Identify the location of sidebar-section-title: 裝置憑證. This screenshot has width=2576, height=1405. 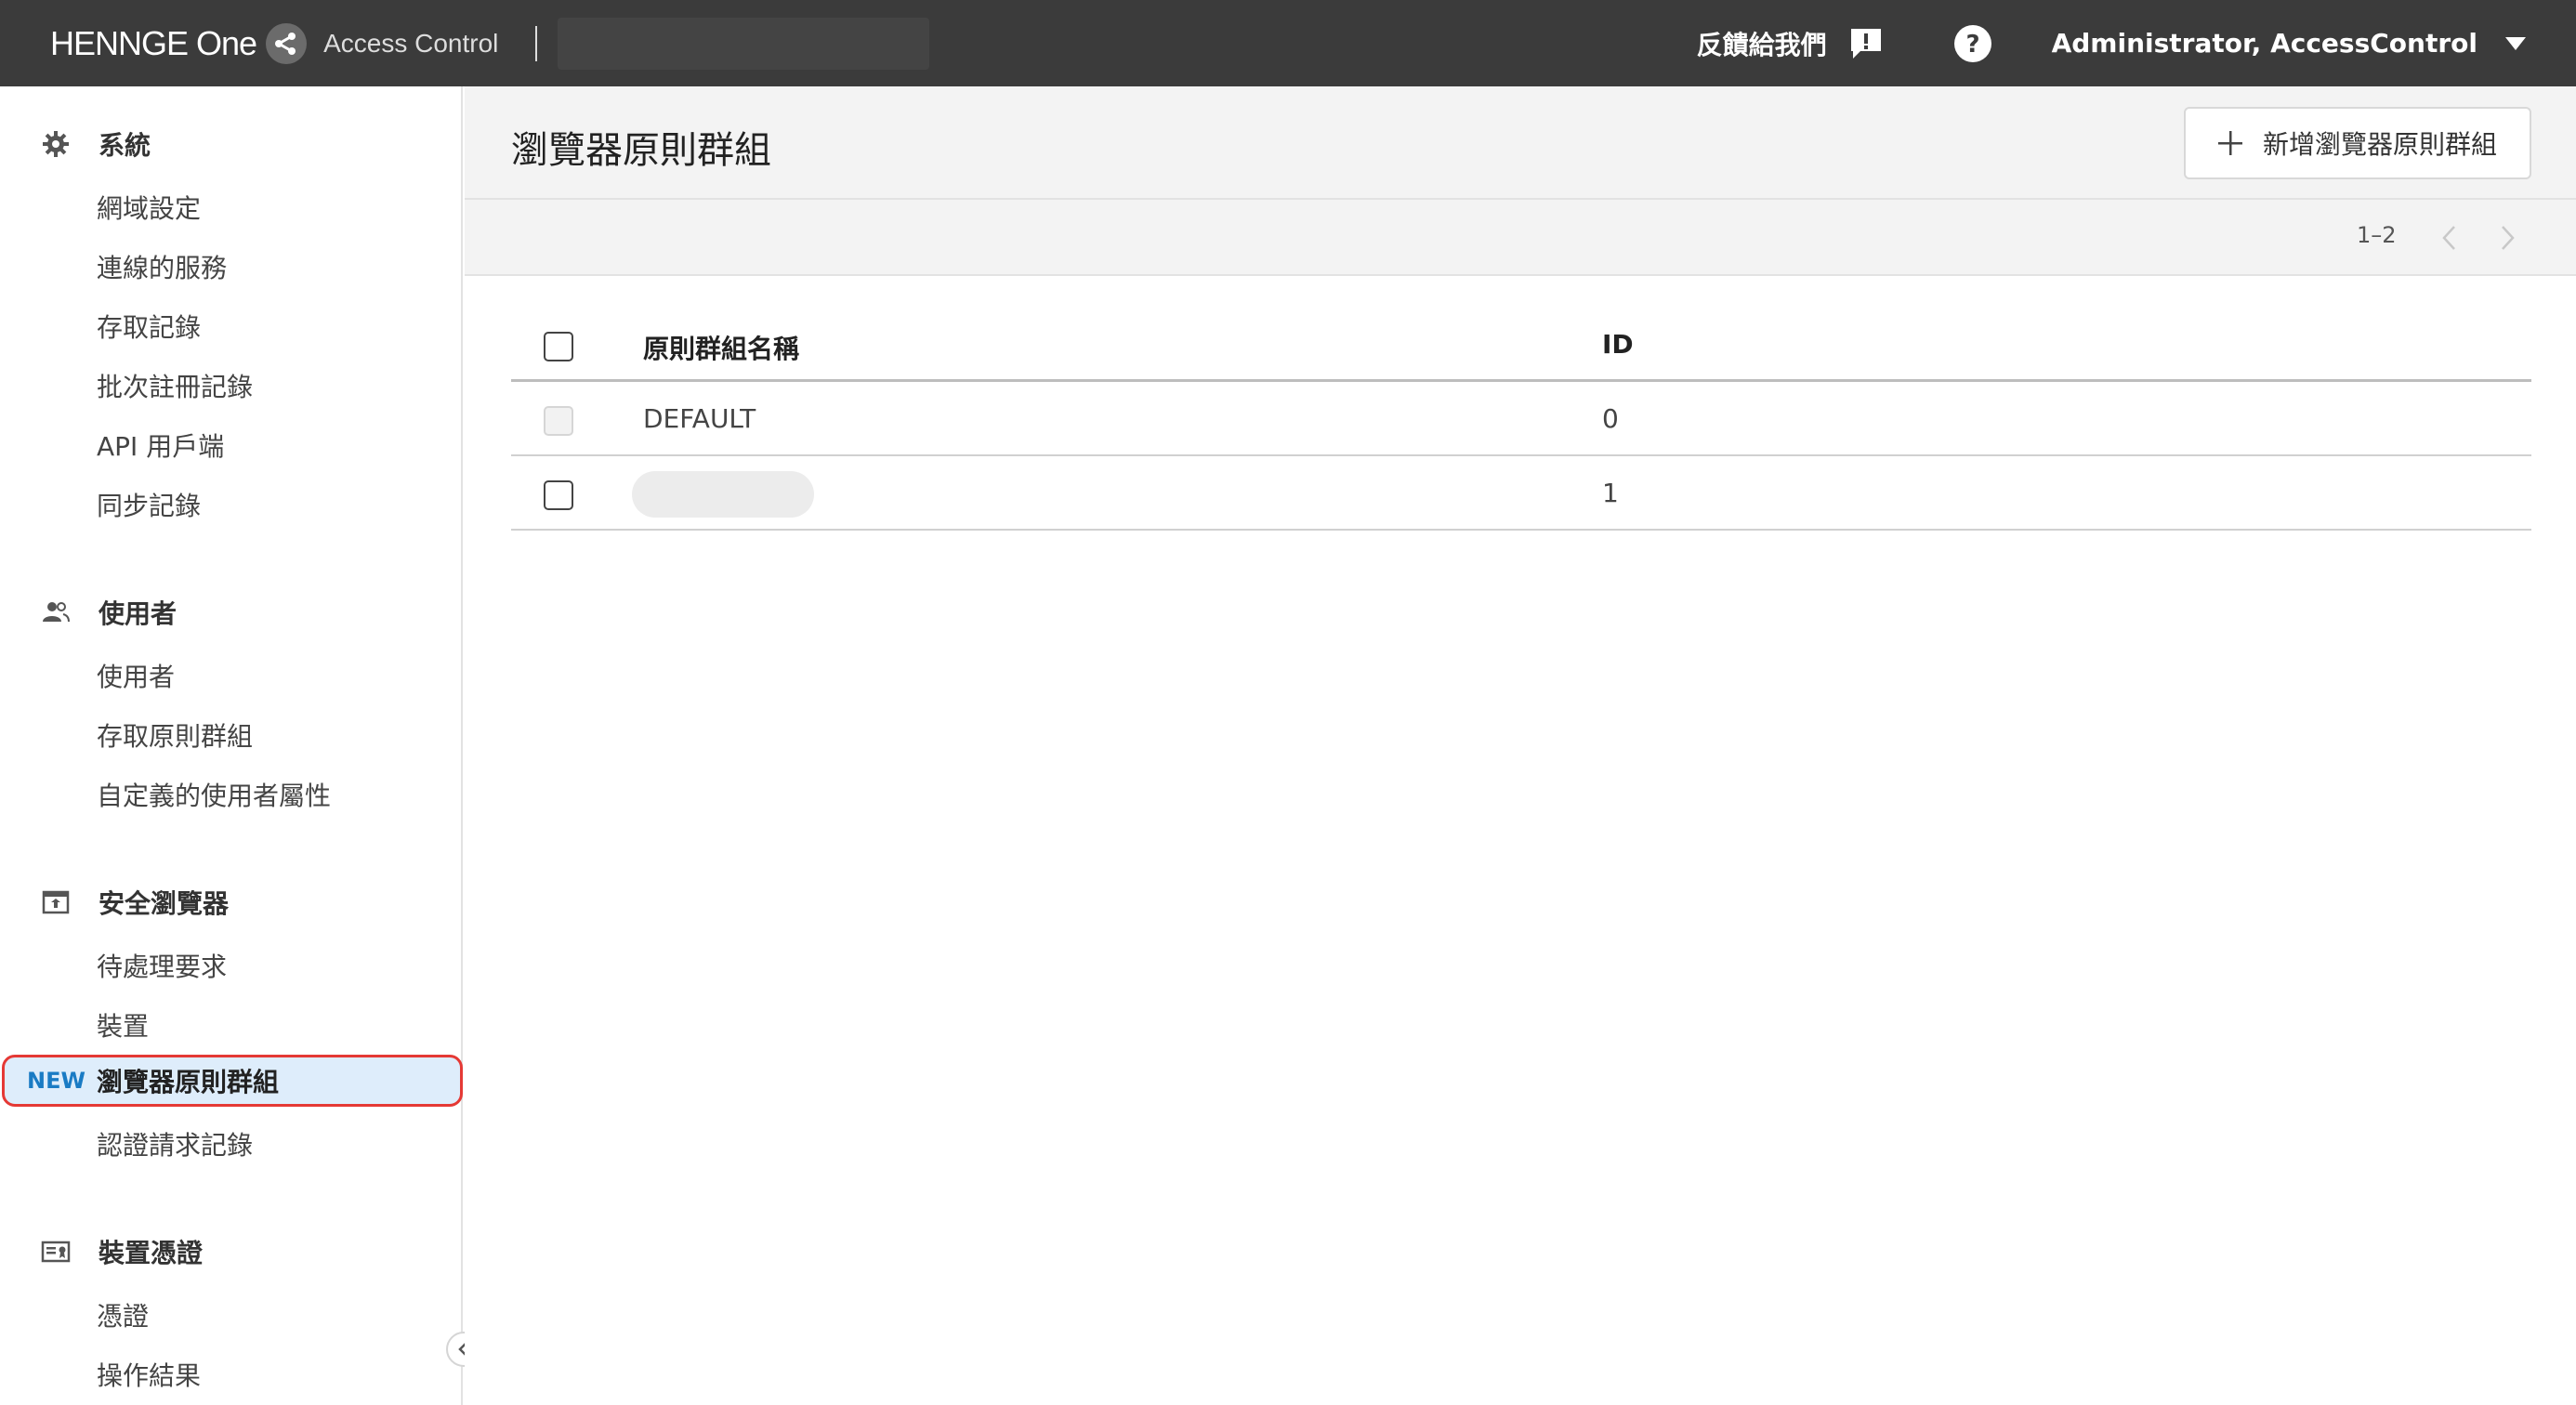
(151, 1253).